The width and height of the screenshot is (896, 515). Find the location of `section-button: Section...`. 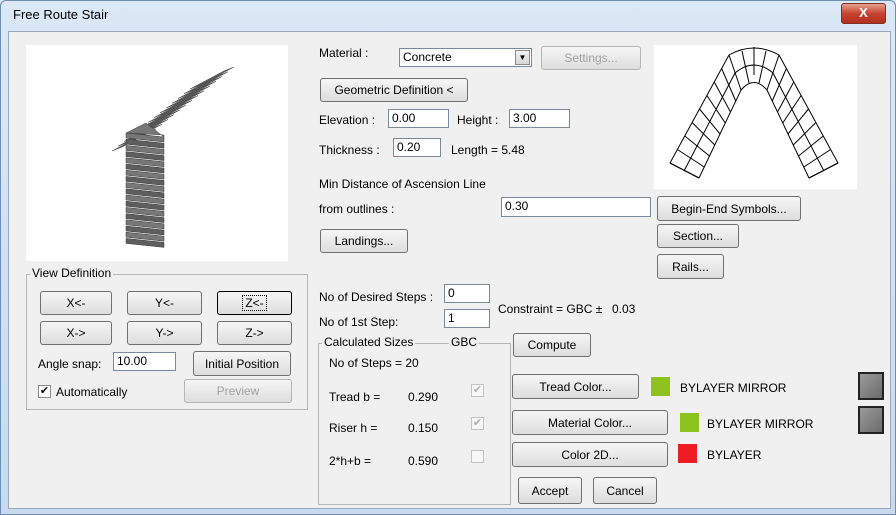

section-button: Section... is located at coordinates (698, 236).